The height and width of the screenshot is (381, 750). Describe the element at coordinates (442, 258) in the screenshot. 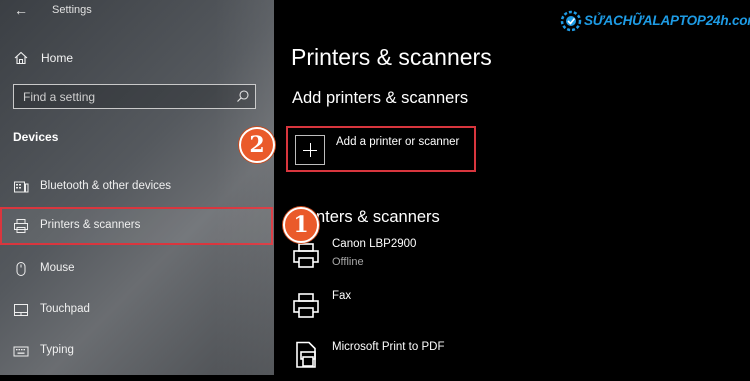

I see `printer-item-canon: Canon LBP2900 Offline` at that location.